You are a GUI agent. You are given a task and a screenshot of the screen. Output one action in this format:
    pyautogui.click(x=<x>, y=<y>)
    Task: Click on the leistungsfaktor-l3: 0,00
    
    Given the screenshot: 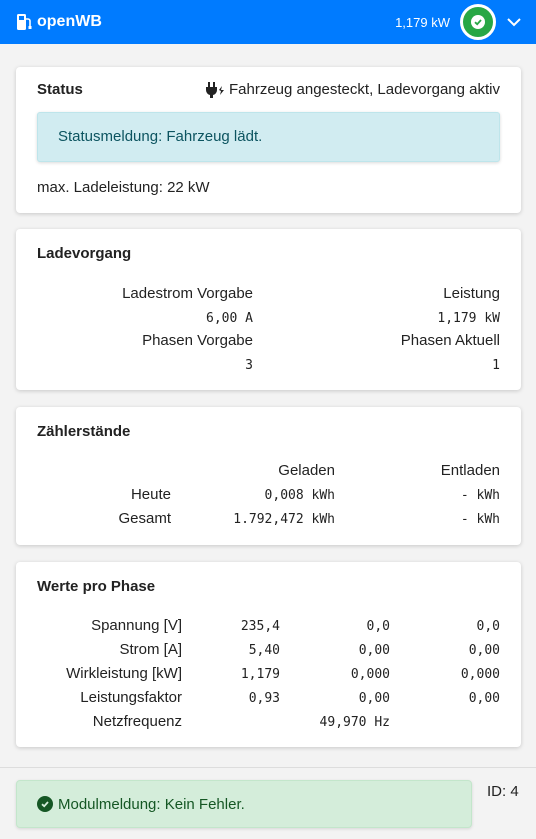 What is the action you would take?
    pyautogui.click(x=484, y=698)
    